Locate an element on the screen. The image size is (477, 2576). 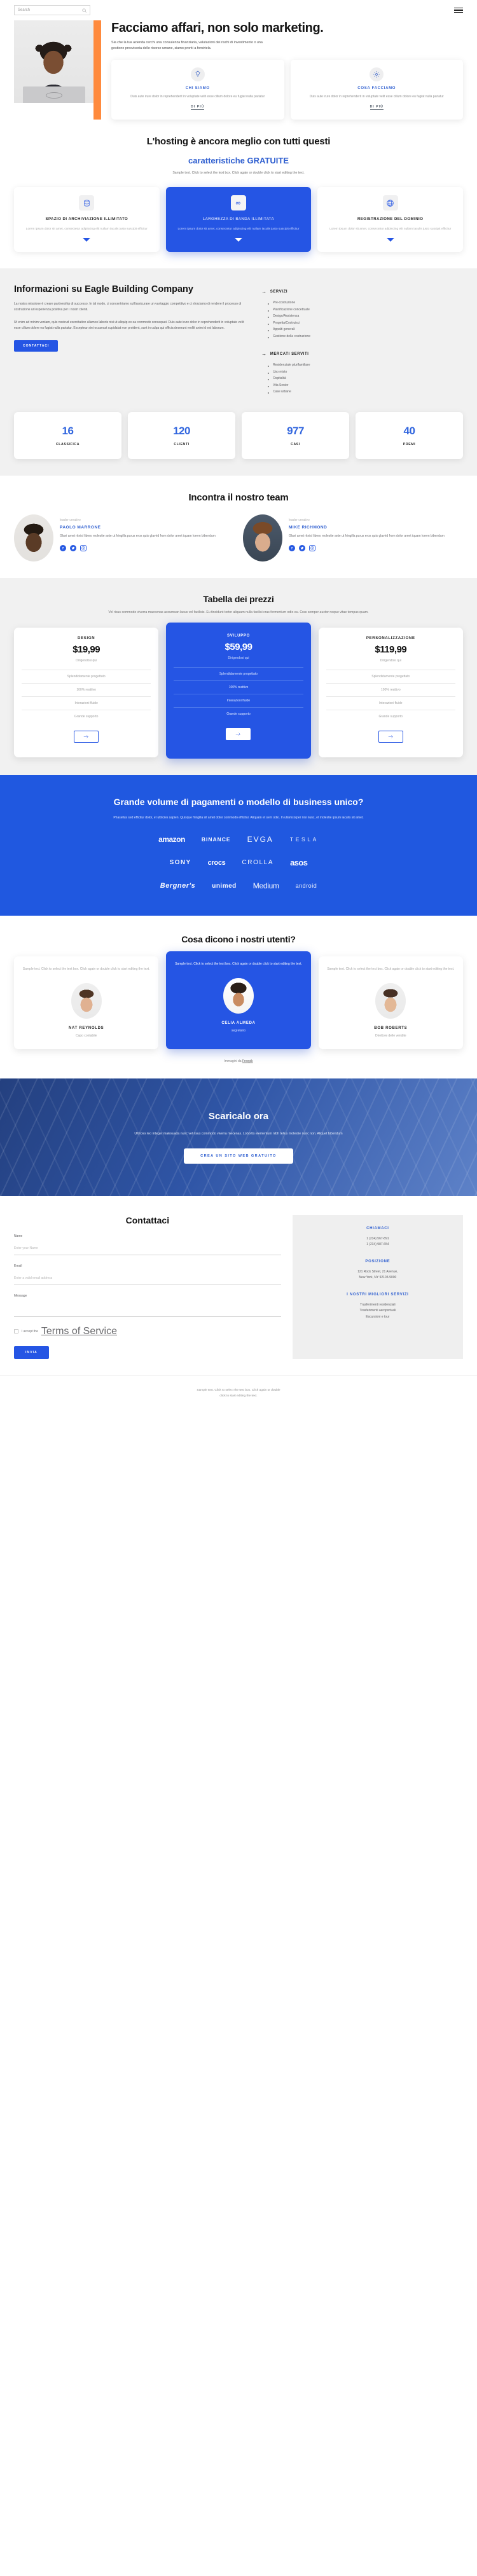
search-icon is located at coordinates (84, 10).